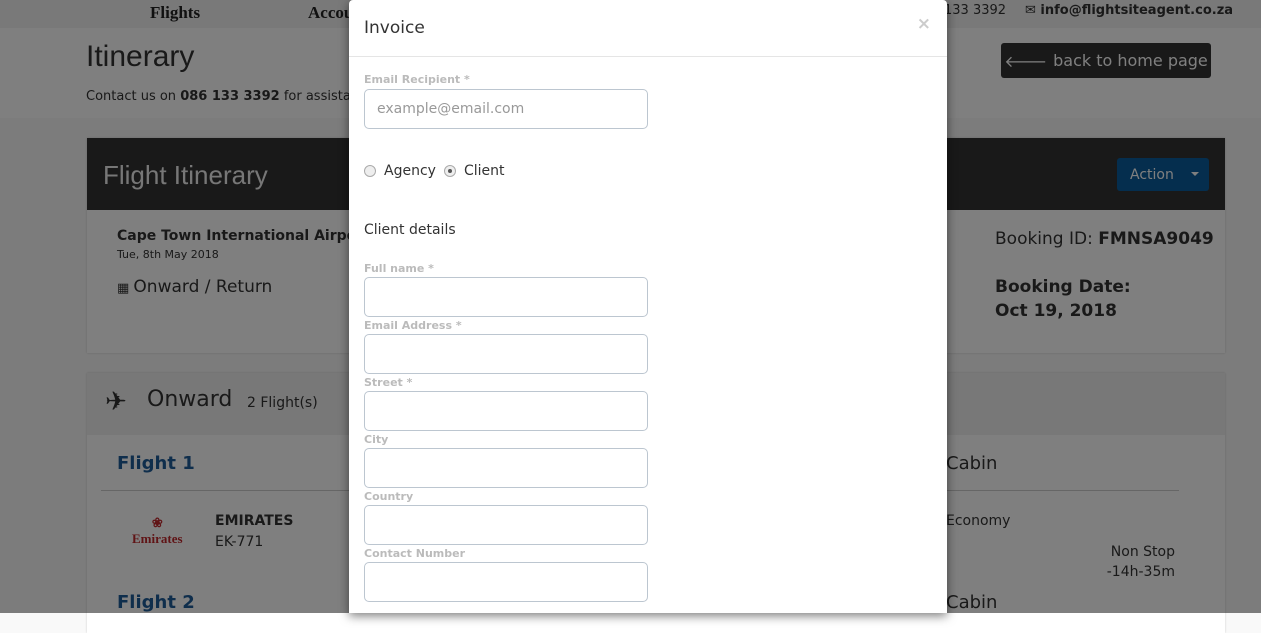 The width and height of the screenshot is (1261, 633). I want to click on radio-circle, so click(370, 171).